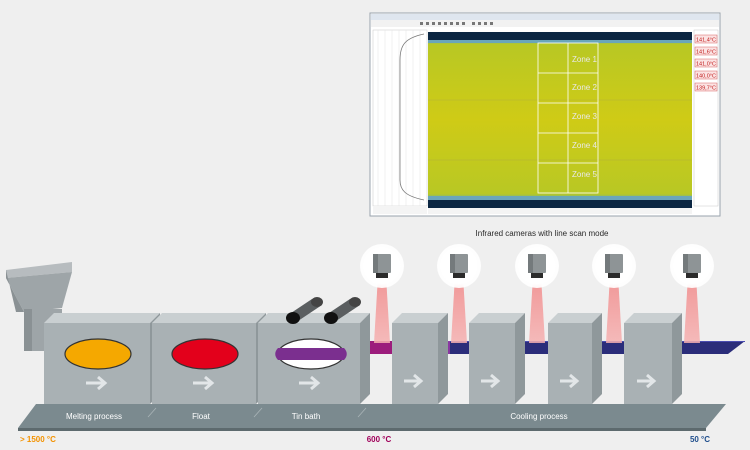 The width and height of the screenshot is (750, 450). I want to click on temp-hot: > 1500 °C, so click(38, 439).